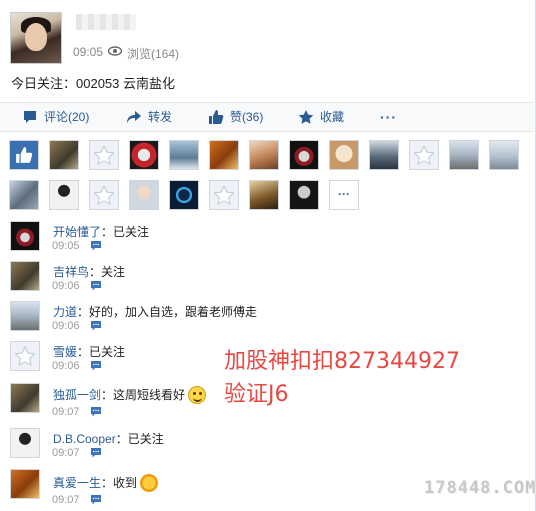 The height and width of the screenshot is (511, 536). What do you see at coordinates (143, 395) in the screenshot?
I see `comment-text: ：这周短线看好` at bounding box center [143, 395].